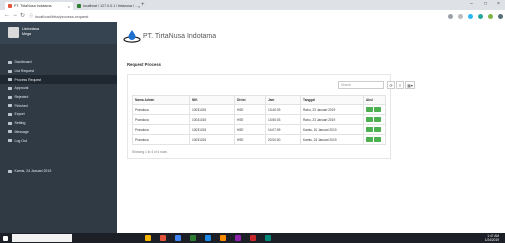 The width and height of the screenshot is (505, 243). What do you see at coordinates (10, 106) in the screenshot?
I see `finished-icon` at bounding box center [10, 106].